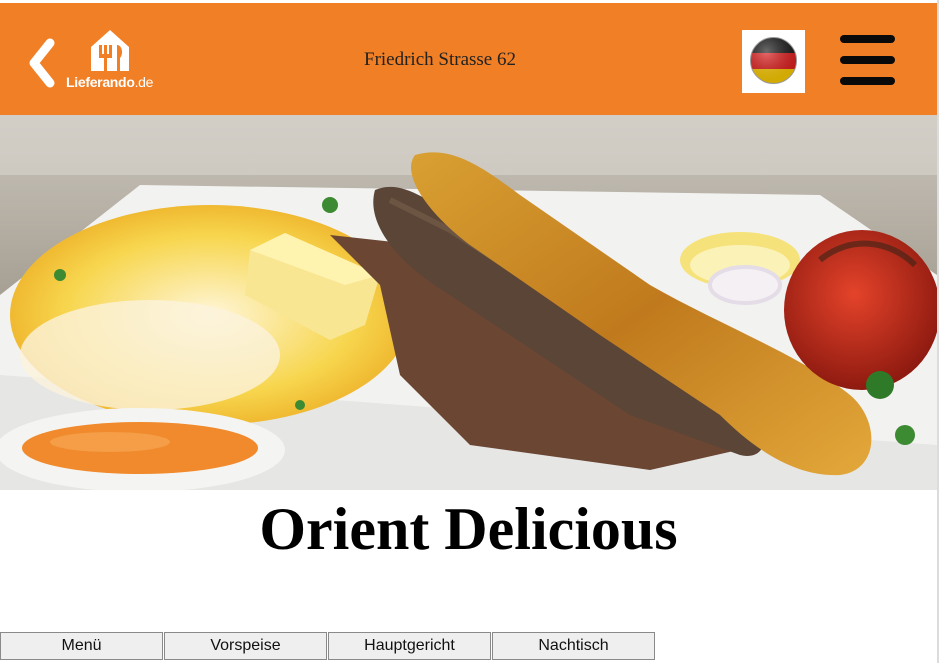 The width and height of the screenshot is (939, 663). Describe the element at coordinates (868, 61) in the screenshot. I see `hamburger-menu-icon` at that location.